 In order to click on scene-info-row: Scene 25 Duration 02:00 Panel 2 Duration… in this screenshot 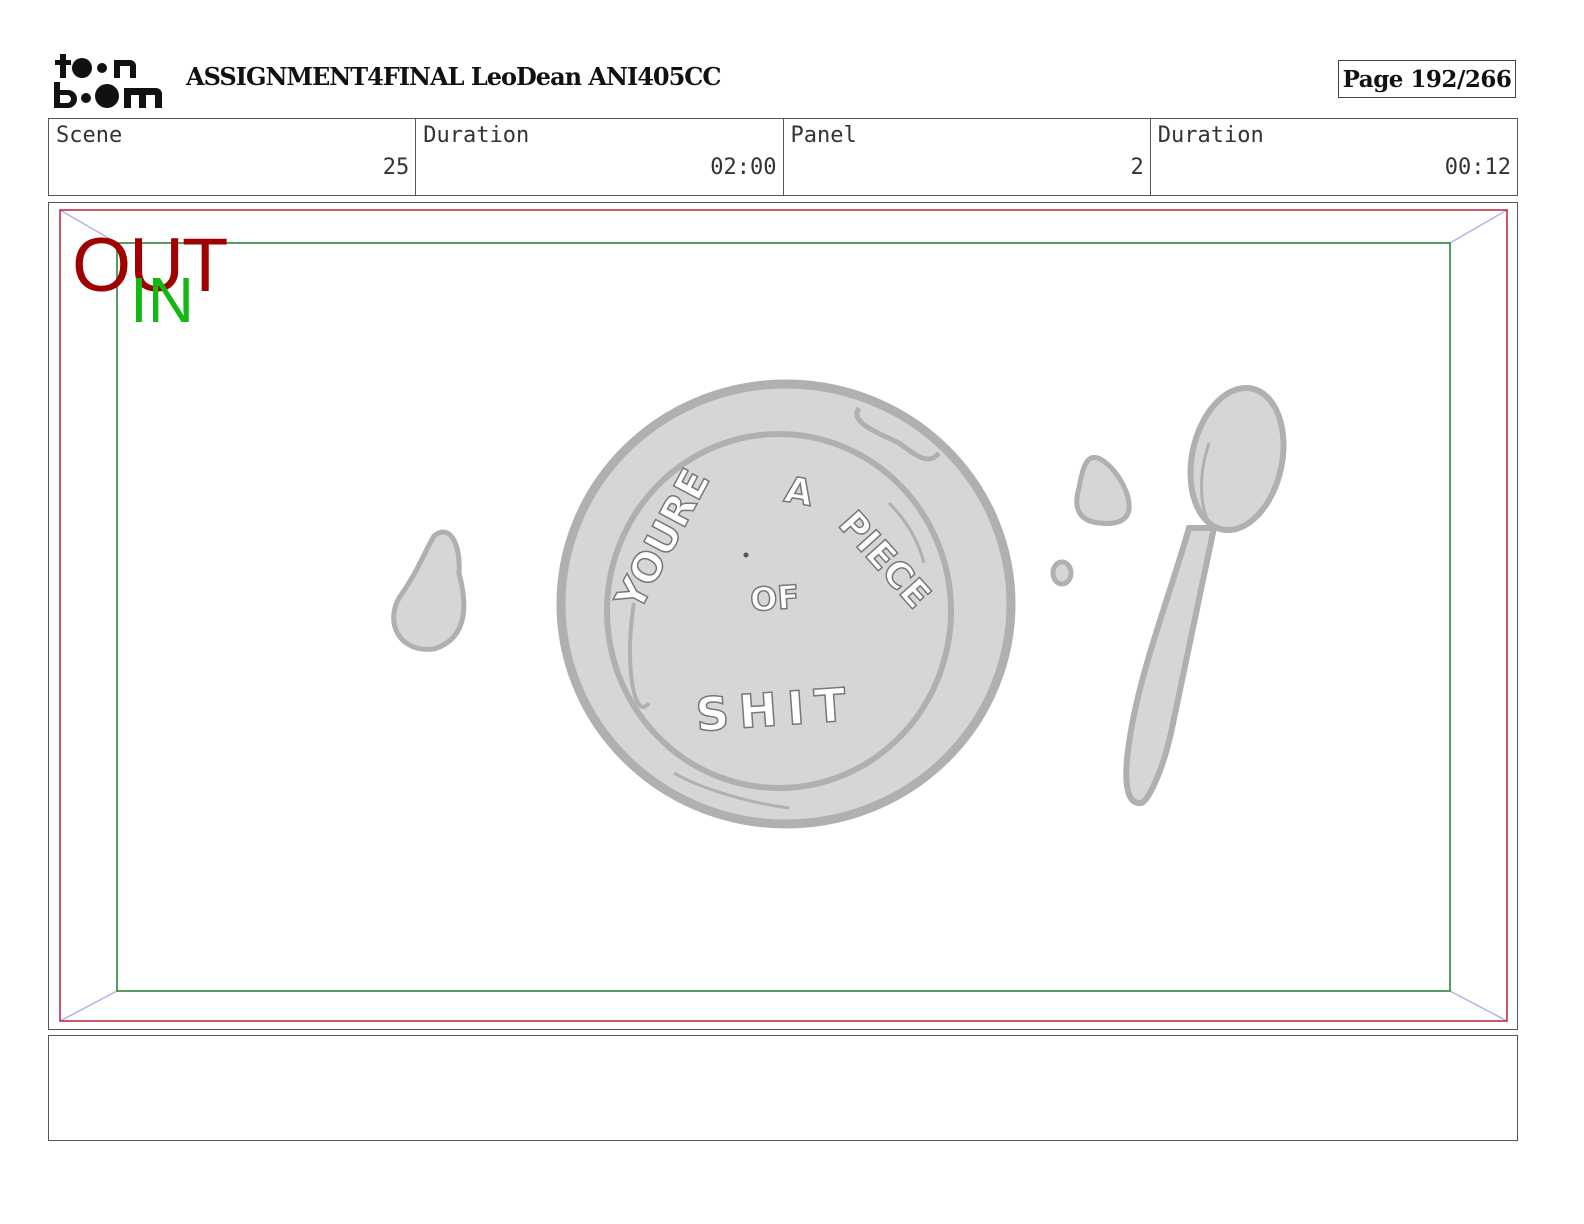, I will do `click(783, 157)`.